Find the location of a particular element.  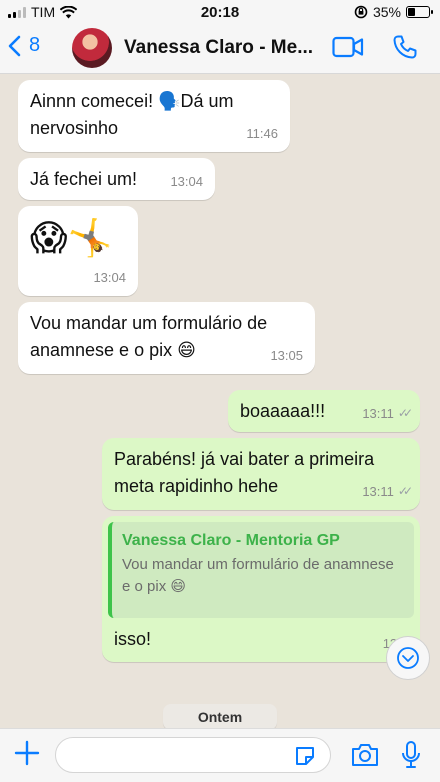

battery-icon is located at coordinates (419, 12).